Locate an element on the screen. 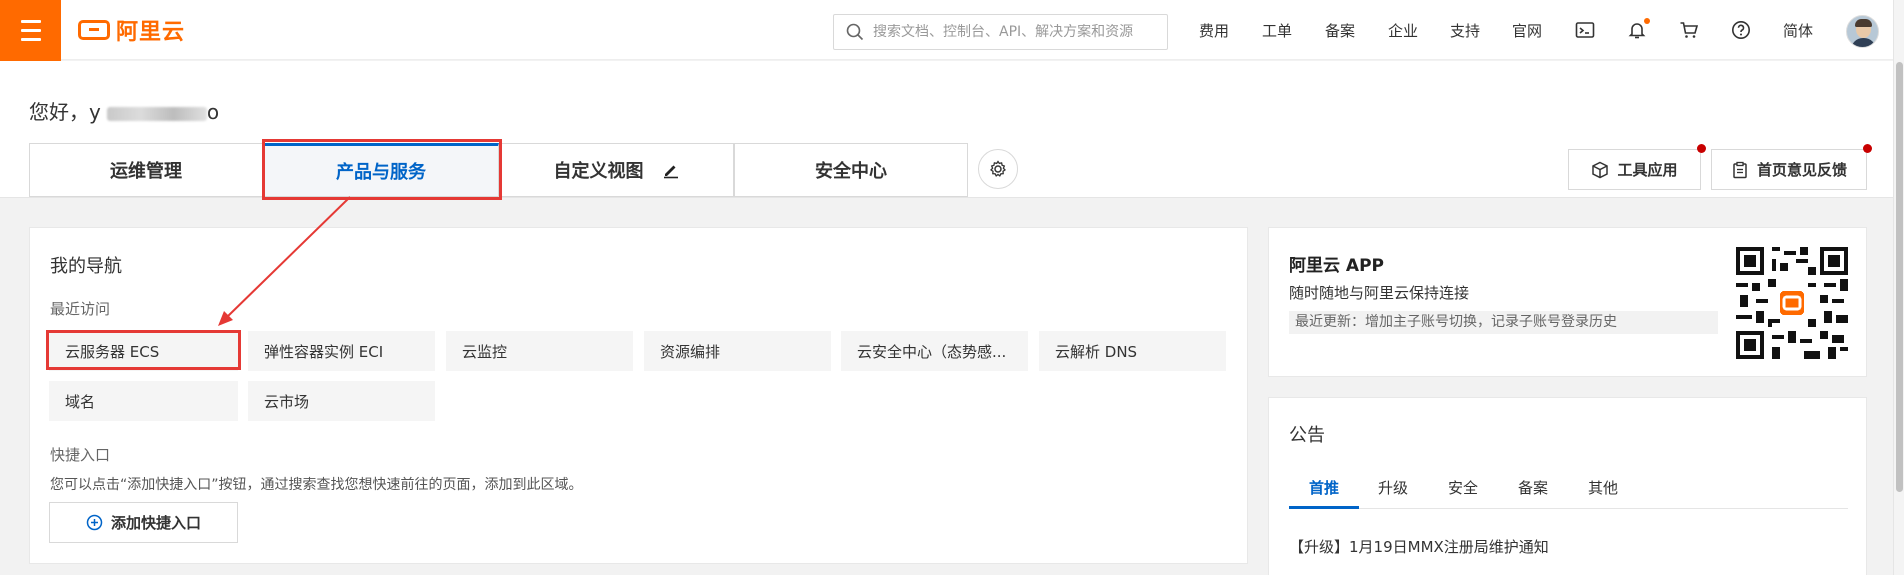  notice-tab-other: 其他 is located at coordinates (1603, 487).